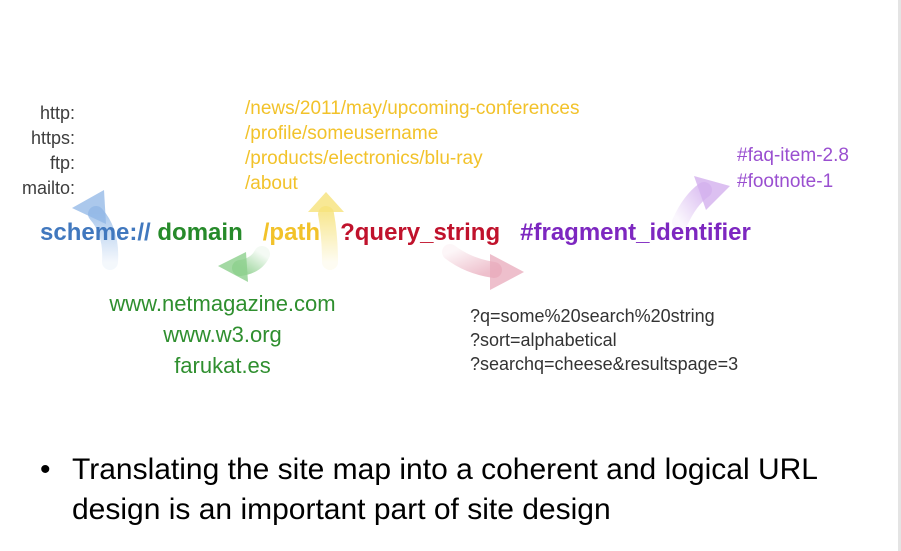 Image resolution: width=901 pixels, height=551 pixels. I want to click on path-example: /products/electronics/blu-ray, so click(364, 158).